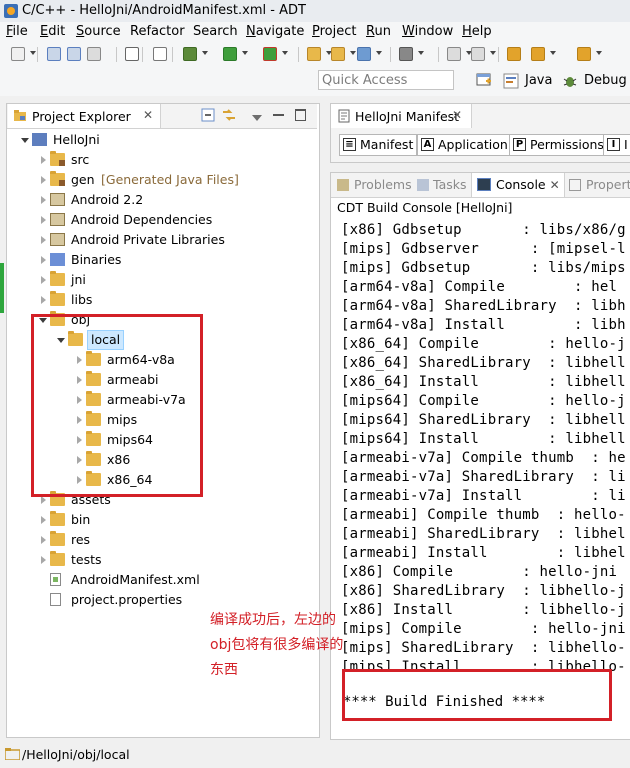  Describe the element at coordinates (132, 54) in the screenshot. I see `binary-icon` at that location.